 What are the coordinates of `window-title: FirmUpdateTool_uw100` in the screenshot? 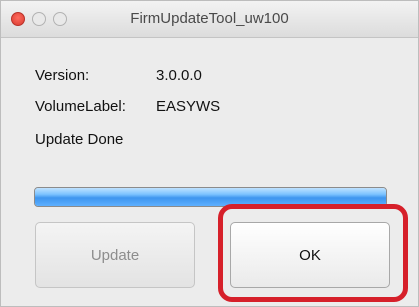 It's located at (209, 18).